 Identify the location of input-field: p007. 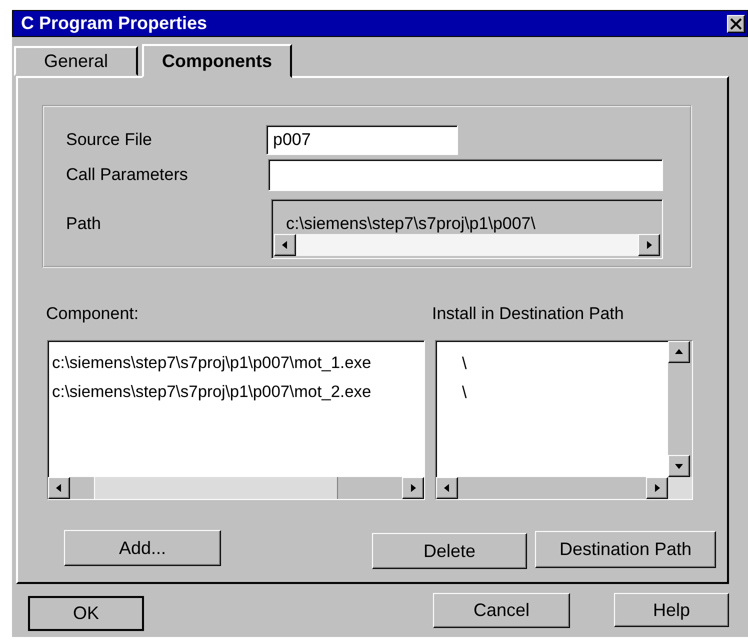
(362, 140).